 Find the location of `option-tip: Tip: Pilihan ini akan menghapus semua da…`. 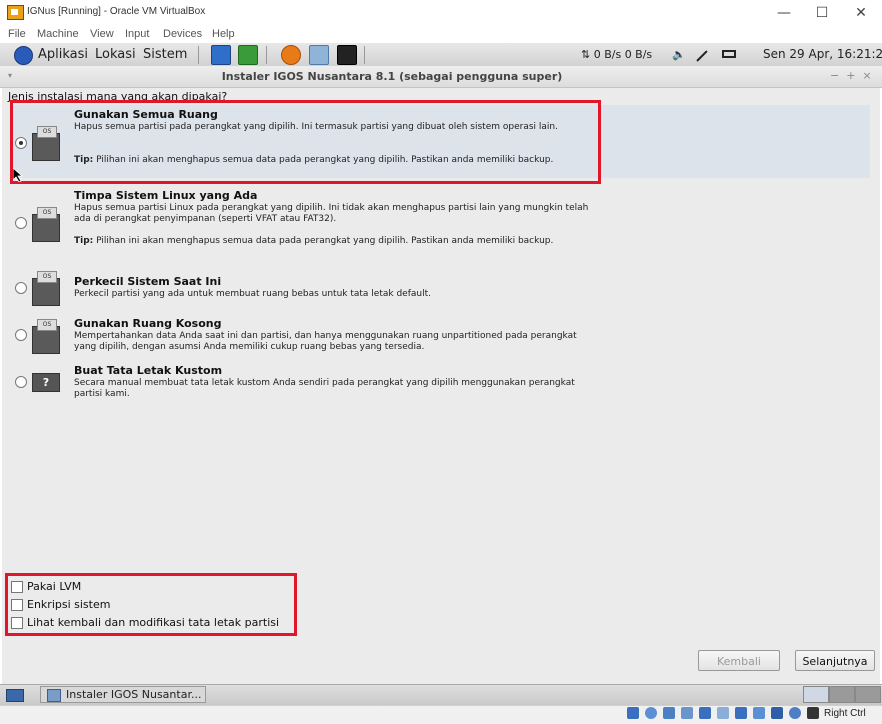

option-tip: Tip: Pilihan ini akan menghapus semua da… is located at coordinates (331, 241).